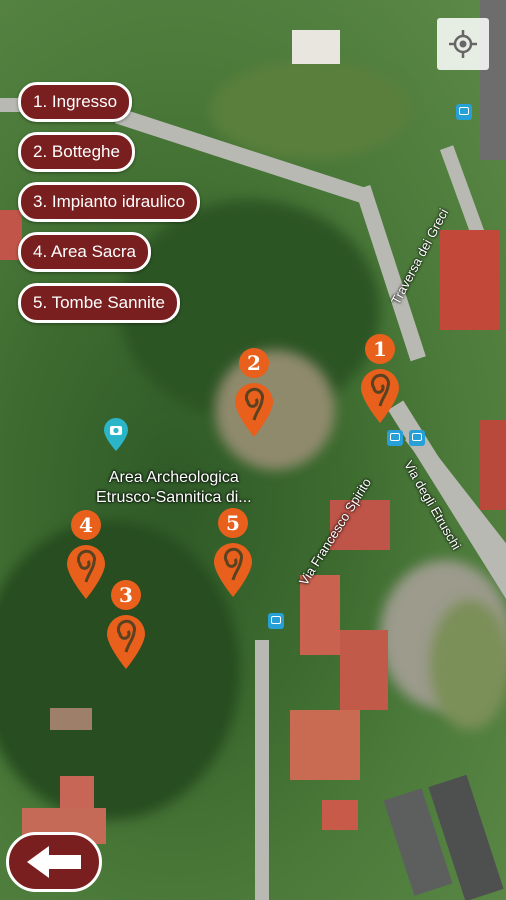  I want to click on marker-number: 1, so click(380, 349).